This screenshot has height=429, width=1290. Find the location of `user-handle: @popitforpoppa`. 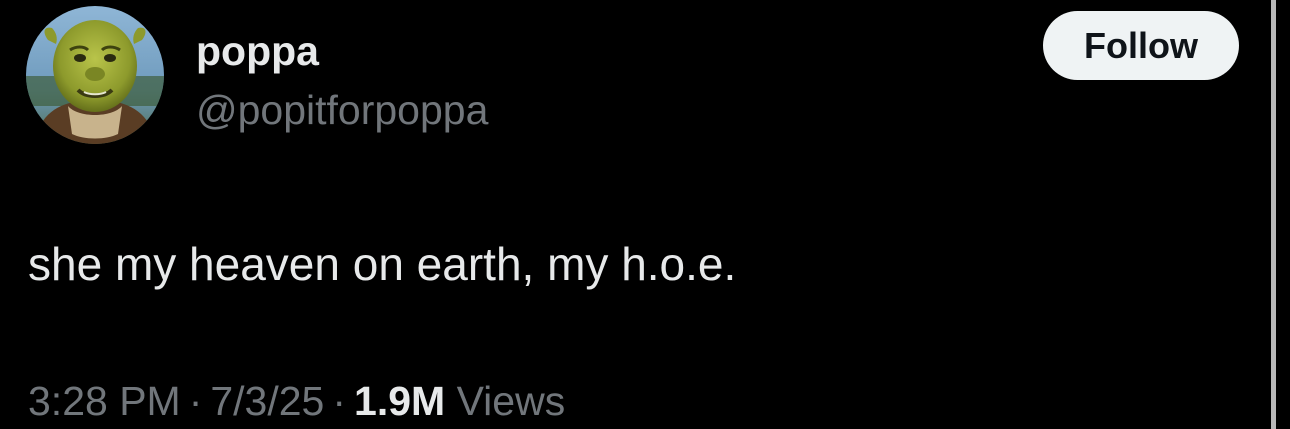

user-handle: @popitforpoppa is located at coordinates (342, 110).